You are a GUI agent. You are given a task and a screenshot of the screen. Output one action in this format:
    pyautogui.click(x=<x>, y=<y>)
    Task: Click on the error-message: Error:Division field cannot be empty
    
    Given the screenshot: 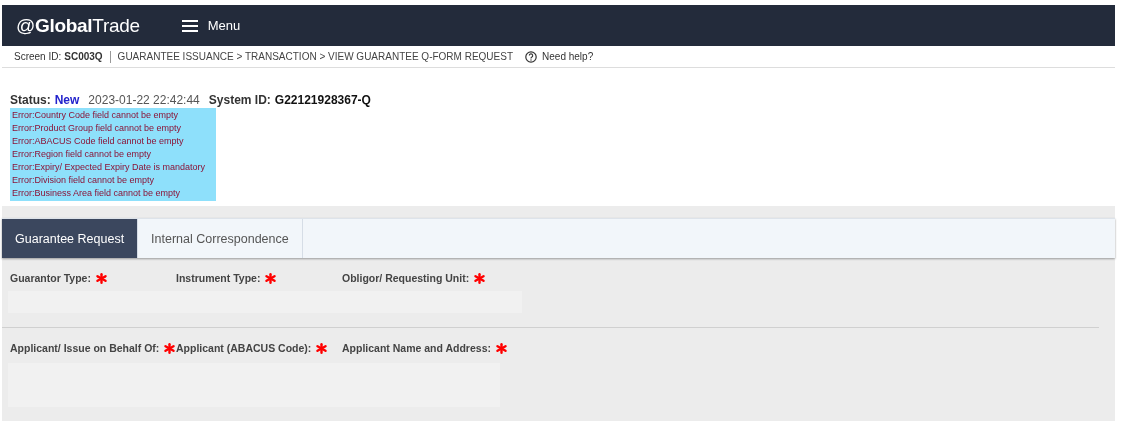 What is the action you would take?
    pyautogui.click(x=84, y=180)
    